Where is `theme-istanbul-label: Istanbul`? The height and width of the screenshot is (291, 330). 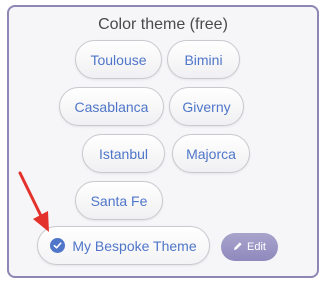 theme-istanbul-label: Istanbul is located at coordinates (123, 153).